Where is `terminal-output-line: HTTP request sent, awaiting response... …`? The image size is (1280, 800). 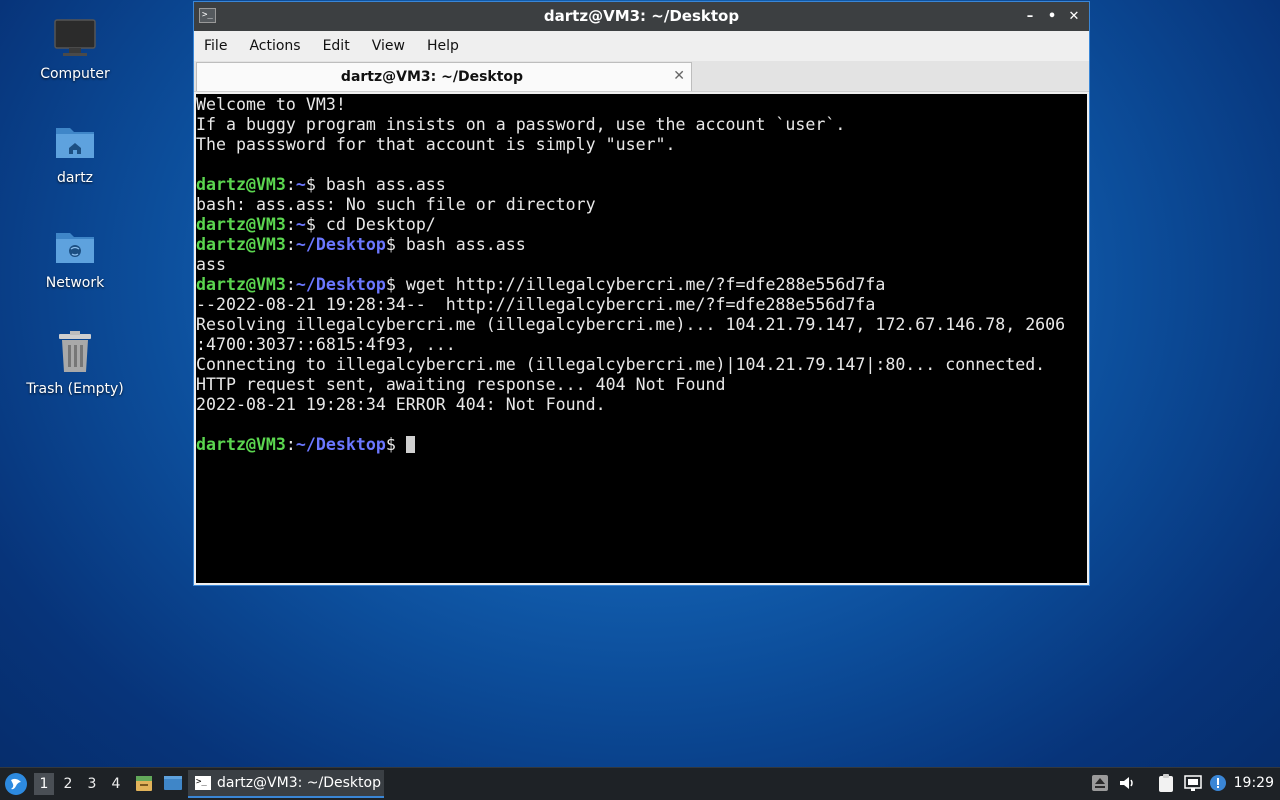 terminal-output-line: HTTP request sent, awaiting response... … is located at coordinates (461, 384).